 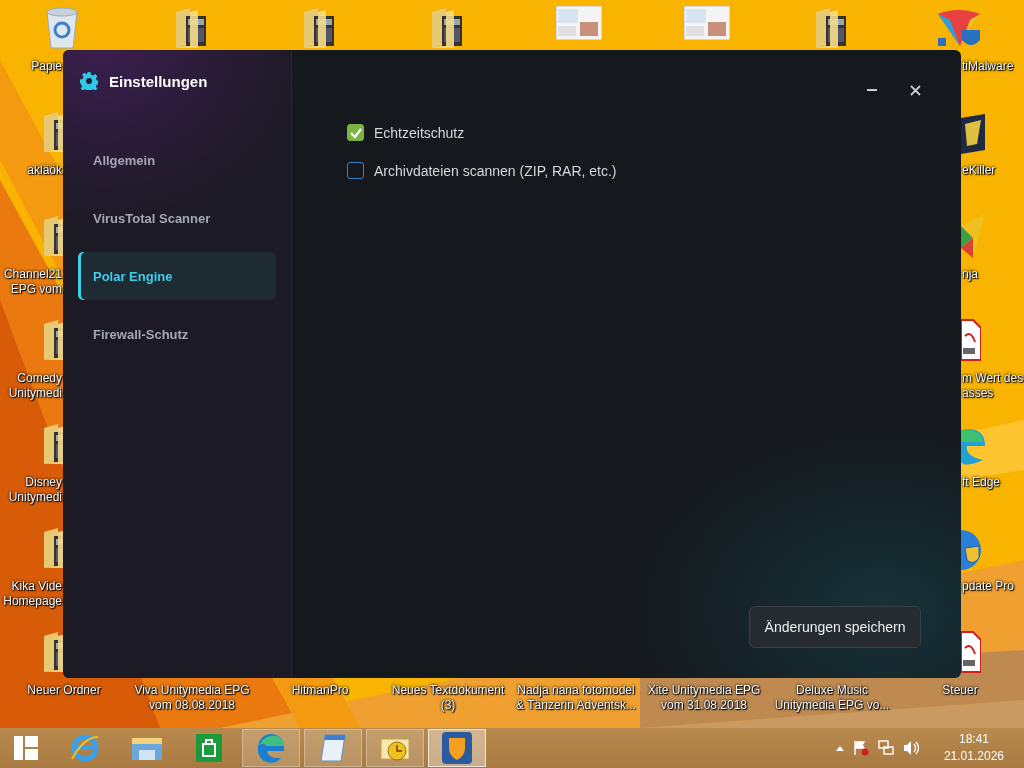 What do you see at coordinates (704, 698) in the screenshot?
I see `desktop-icon-label: Xite Unitymedia EPG vom 31.08.2018` at bounding box center [704, 698].